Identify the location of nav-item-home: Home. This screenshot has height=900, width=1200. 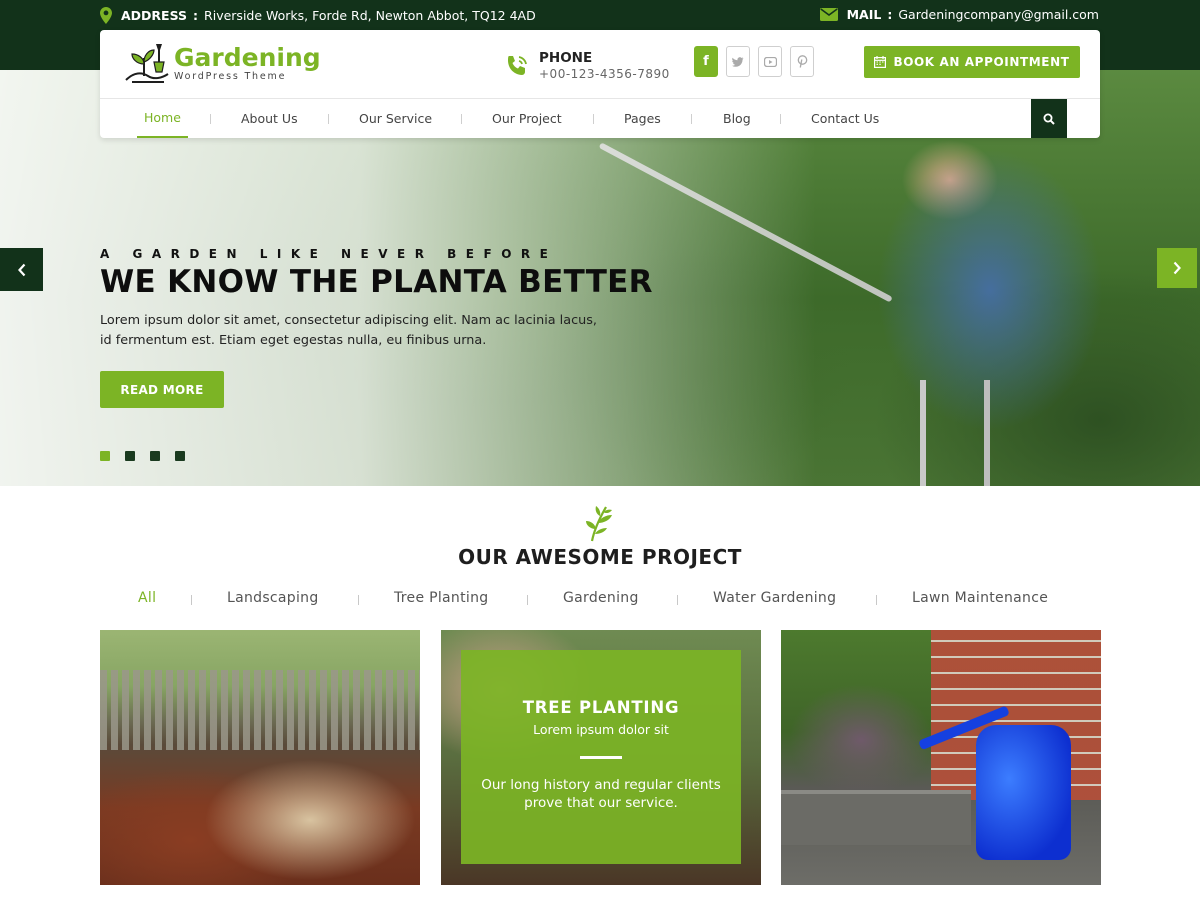
(162, 118).